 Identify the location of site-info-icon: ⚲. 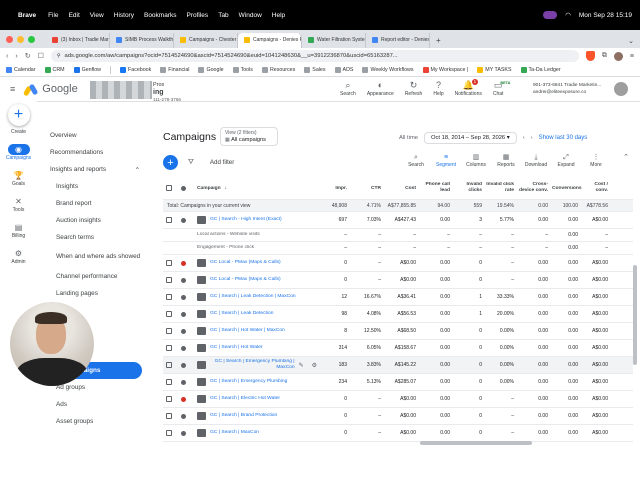
(59, 56).